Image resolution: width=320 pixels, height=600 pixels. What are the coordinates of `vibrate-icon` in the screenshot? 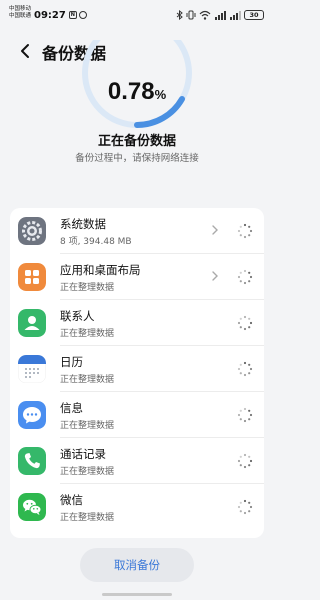 It's located at (191, 15).